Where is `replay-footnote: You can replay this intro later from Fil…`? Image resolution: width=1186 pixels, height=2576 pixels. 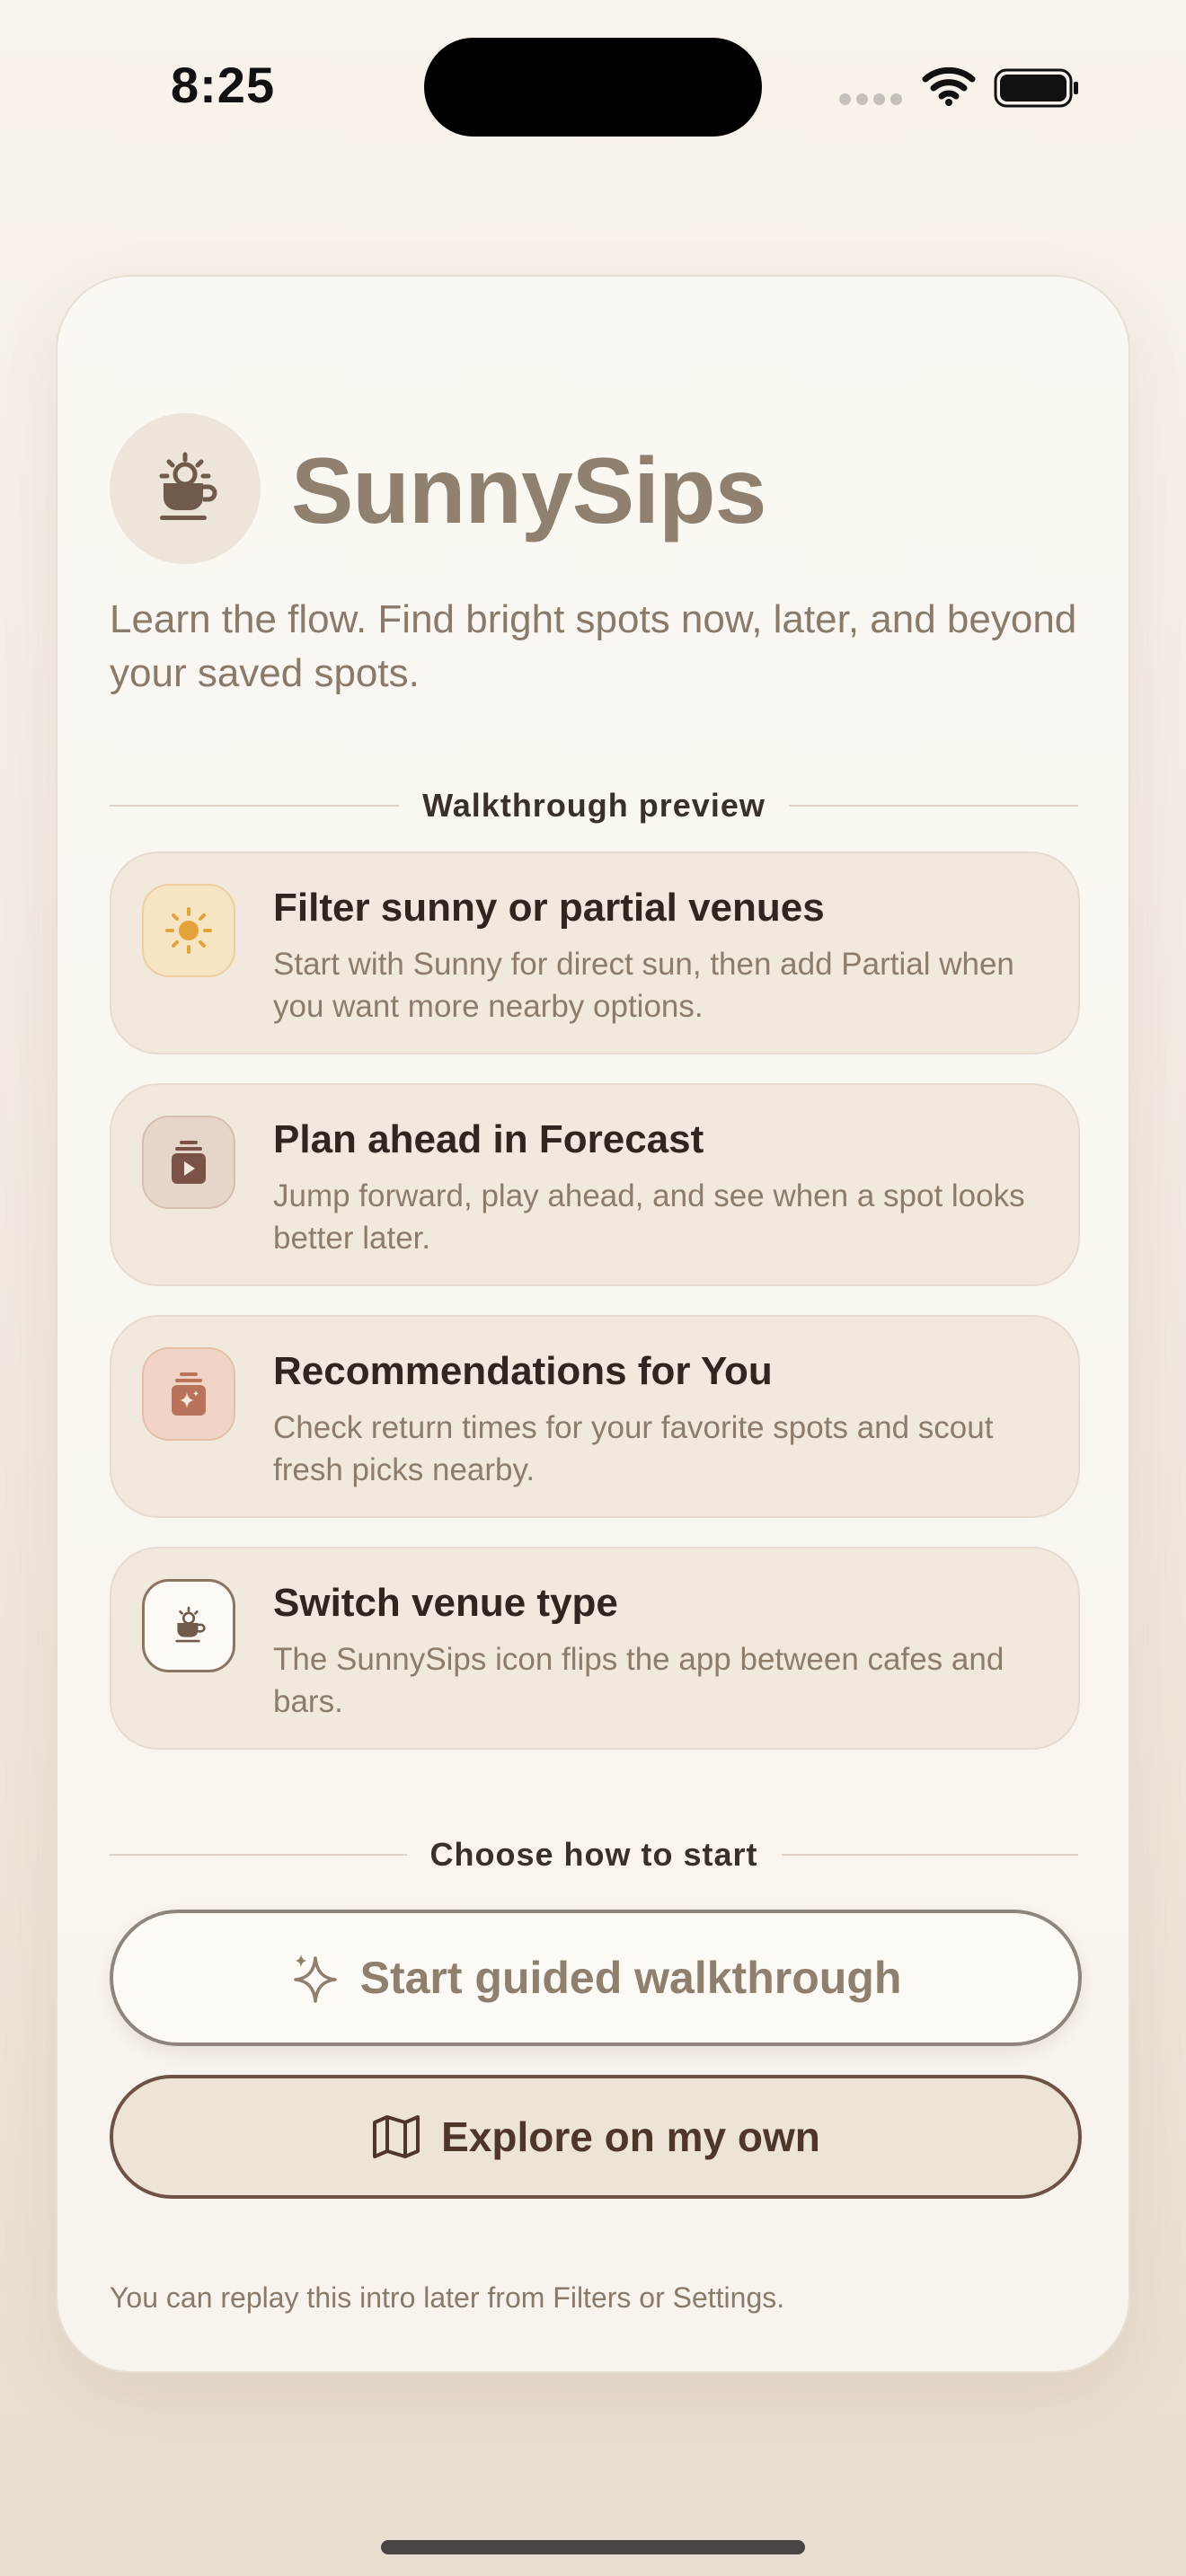
replay-footnote: You can replay this intro later from Fil… is located at coordinates (447, 2297).